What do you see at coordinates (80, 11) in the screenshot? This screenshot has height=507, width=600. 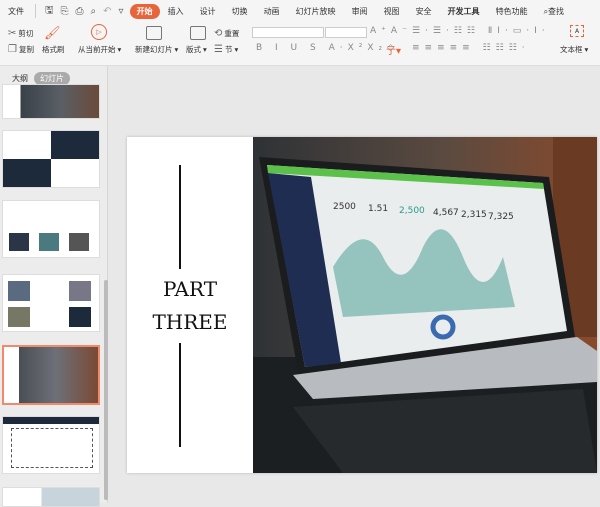 I see `print-icon: ⎙` at bounding box center [80, 11].